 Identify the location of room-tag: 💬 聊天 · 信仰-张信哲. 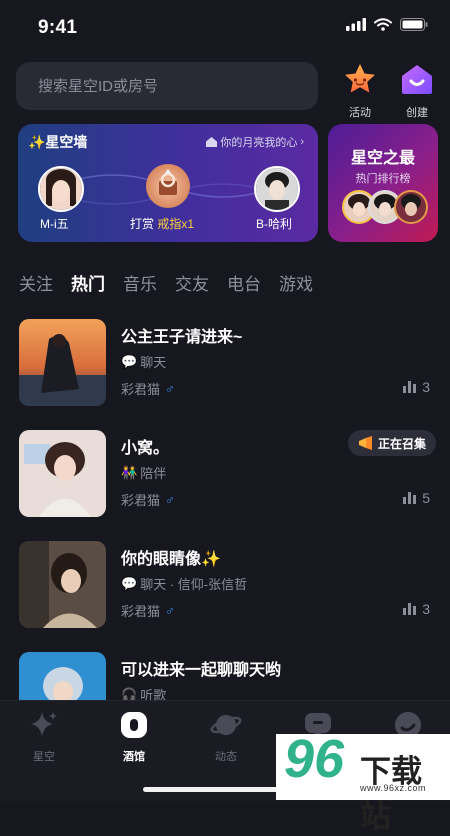
(184, 583).